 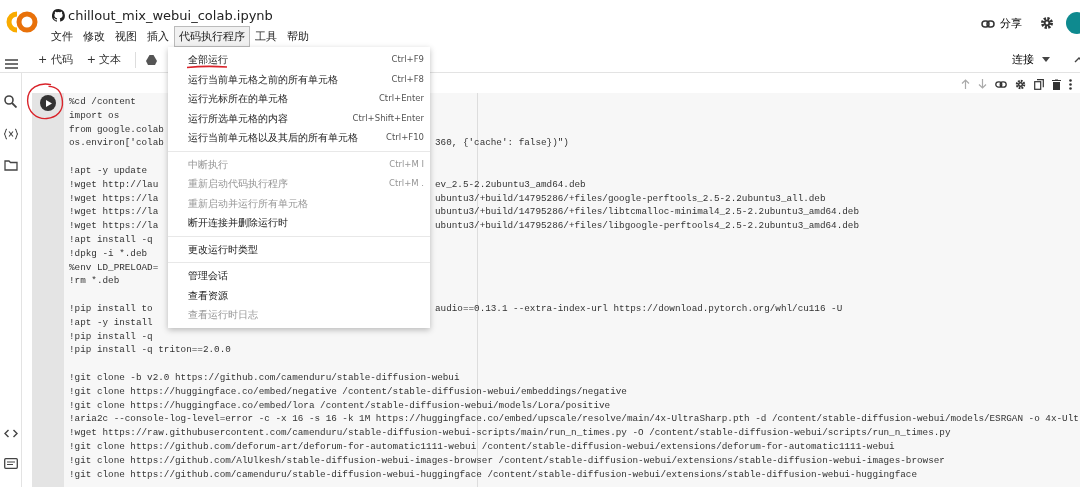 I want to click on connect-button: 连接, so click(x=1031, y=59).